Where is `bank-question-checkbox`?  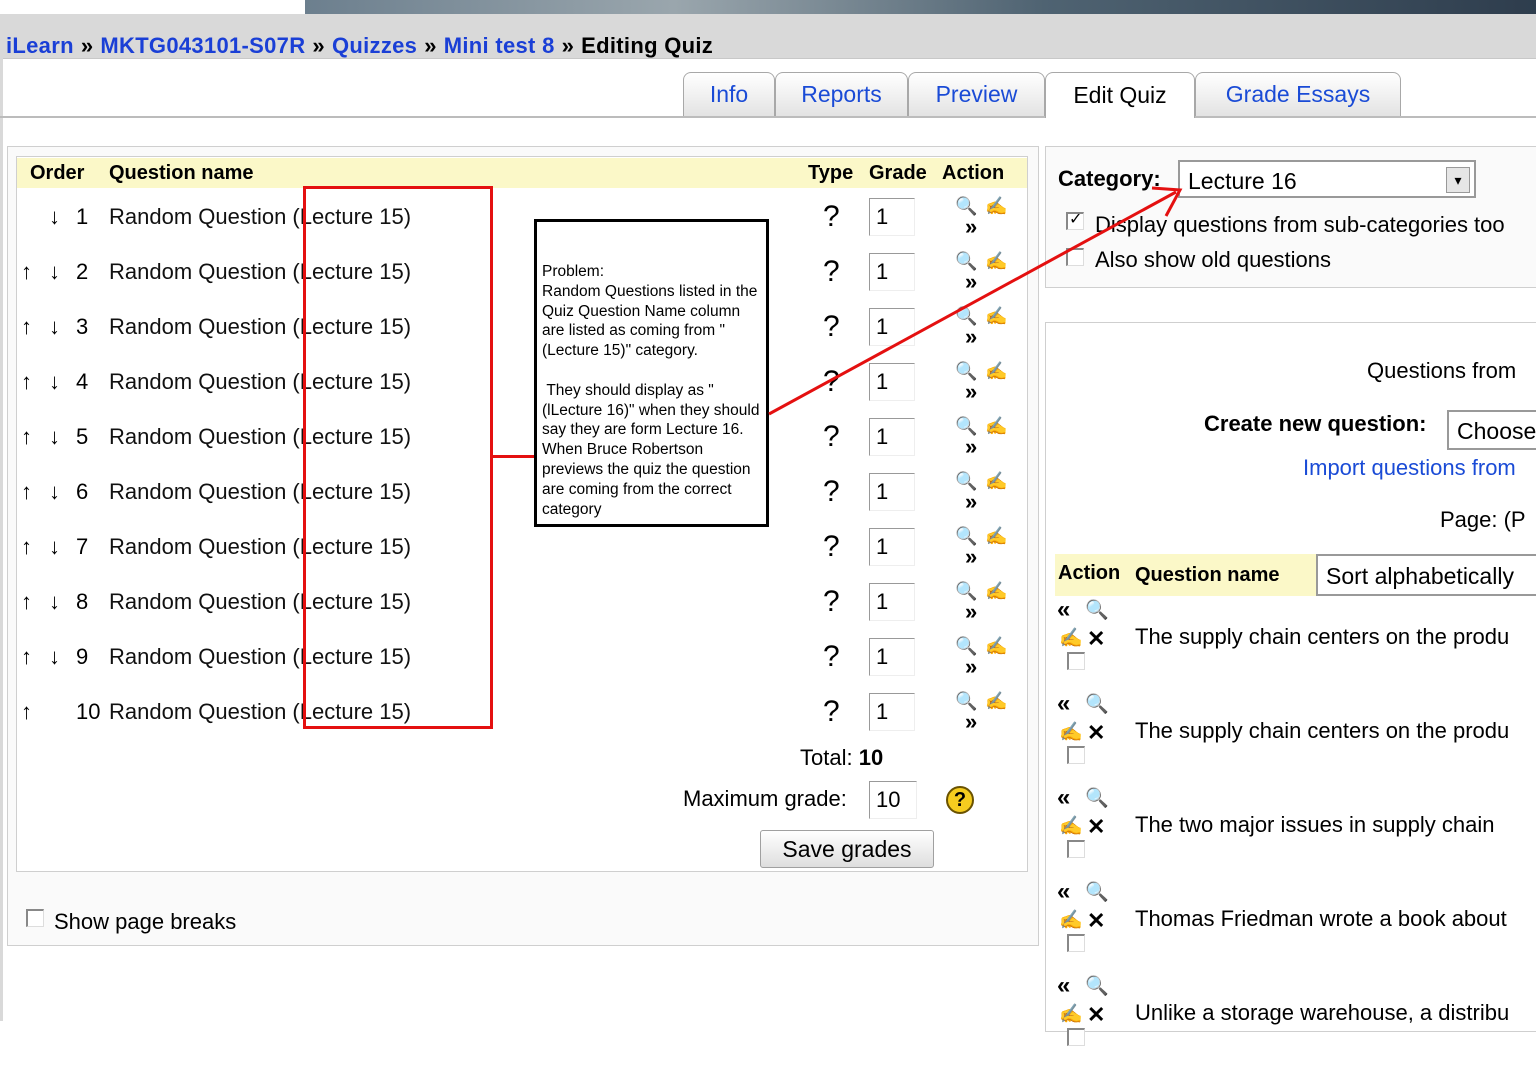 bank-question-checkbox is located at coordinates (1076, 1037).